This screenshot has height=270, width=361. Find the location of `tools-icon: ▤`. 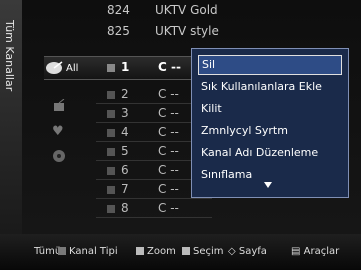

tools-icon: ▤ is located at coordinates (296, 251).